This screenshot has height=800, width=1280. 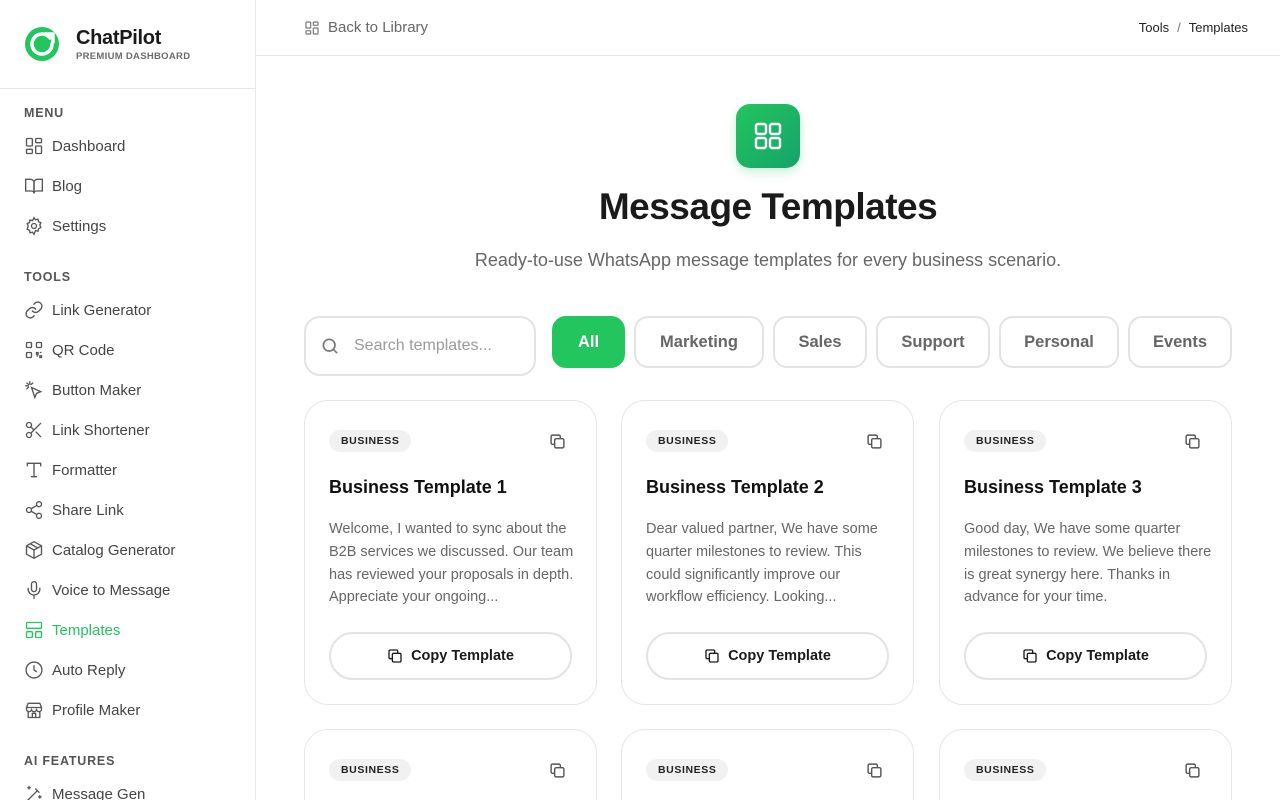 What do you see at coordinates (44, 113) in the screenshot?
I see `sidebar-section-menu: MENU` at bounding box center [44, 113].